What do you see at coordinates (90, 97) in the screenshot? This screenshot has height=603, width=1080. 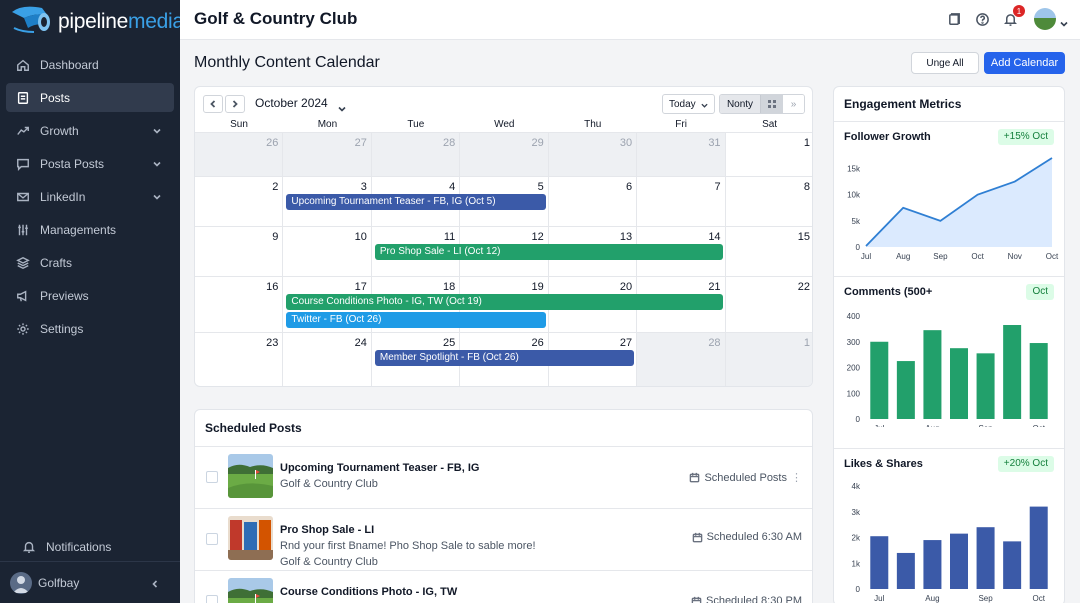 I see `sidebar-item-posts: Posts` at bounding box center [90, 97].